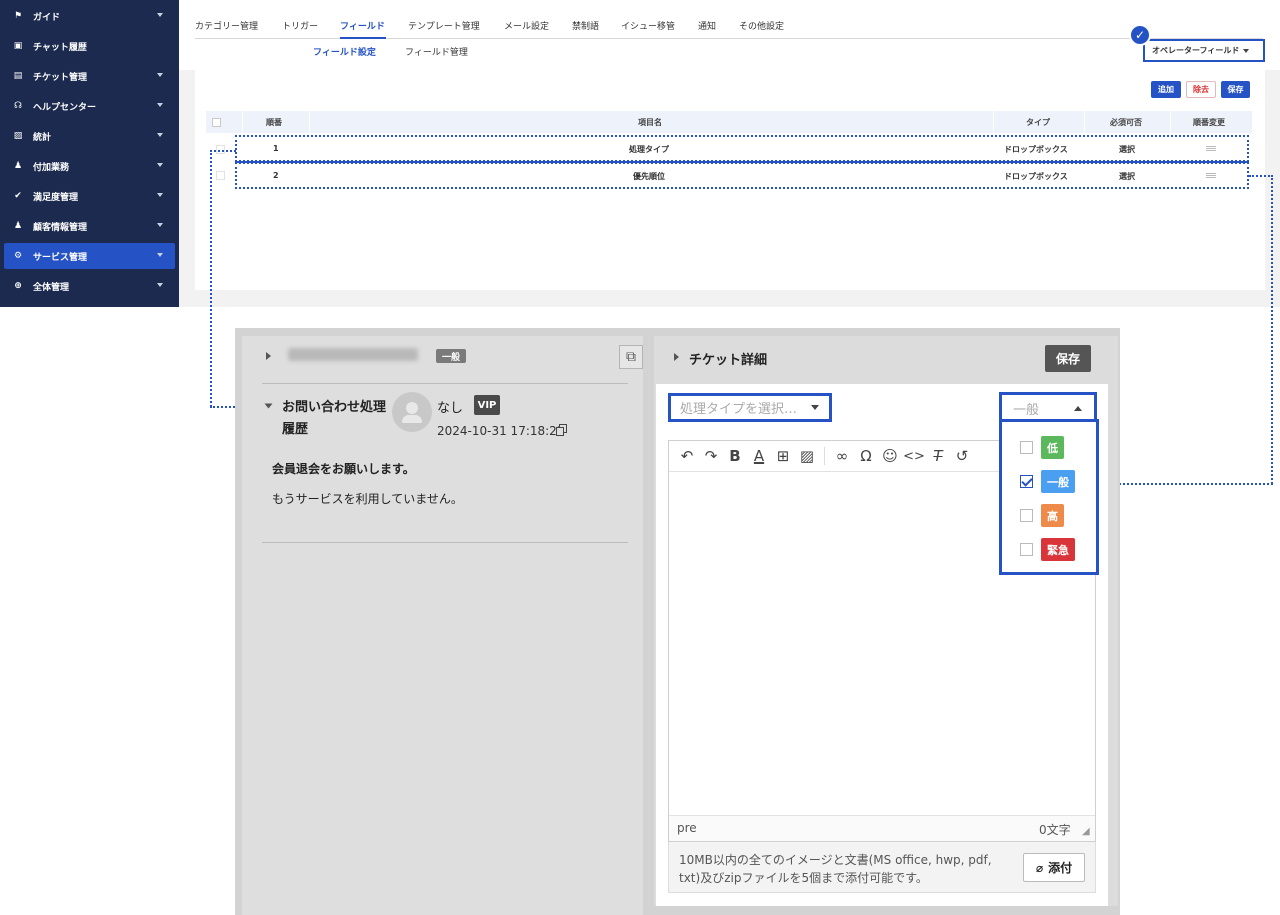  What do you see at coordinates (220, 175) in the screenshot?
I see `row-checkbox` at bounding box center [220, 175].